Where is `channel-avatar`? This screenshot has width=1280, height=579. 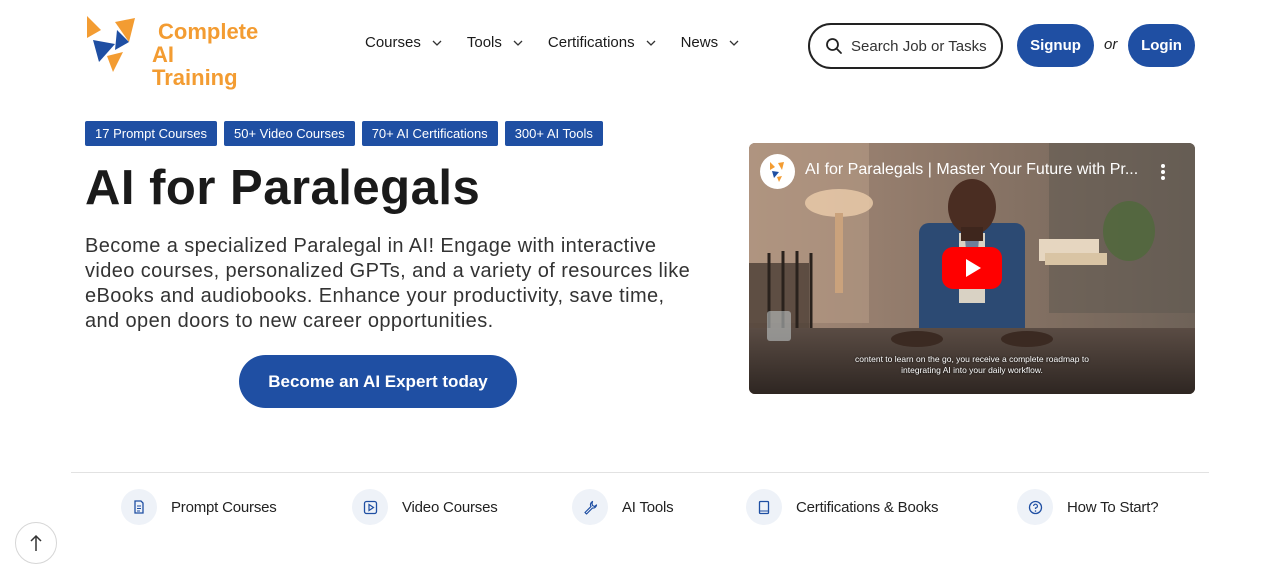
channel-avatar is located at coordinates (777, 171).